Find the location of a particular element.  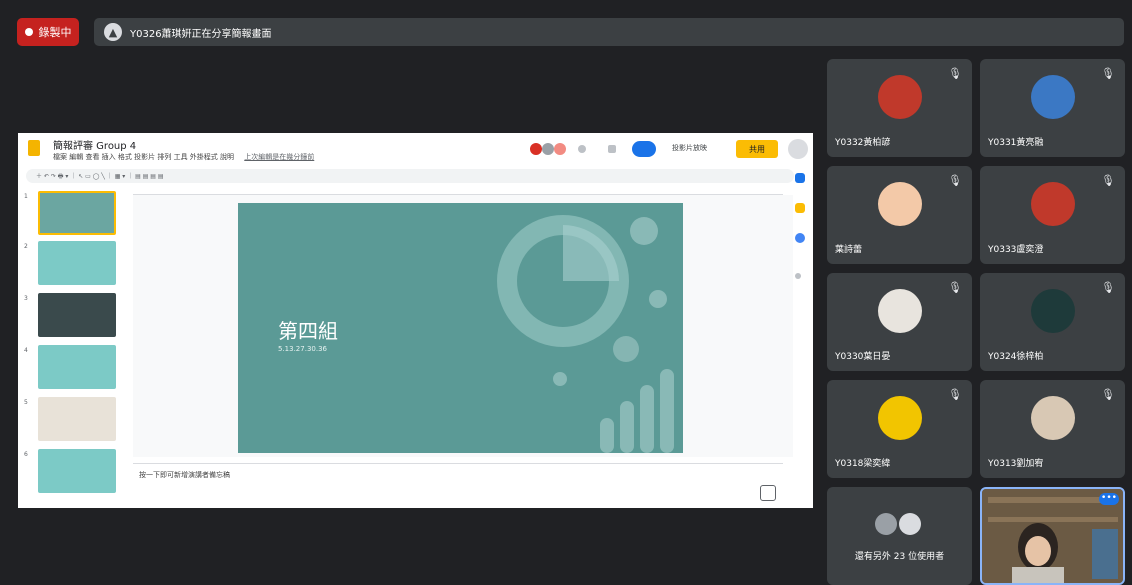

self-video-tile: ••• is located at coordinates (1052, 536).